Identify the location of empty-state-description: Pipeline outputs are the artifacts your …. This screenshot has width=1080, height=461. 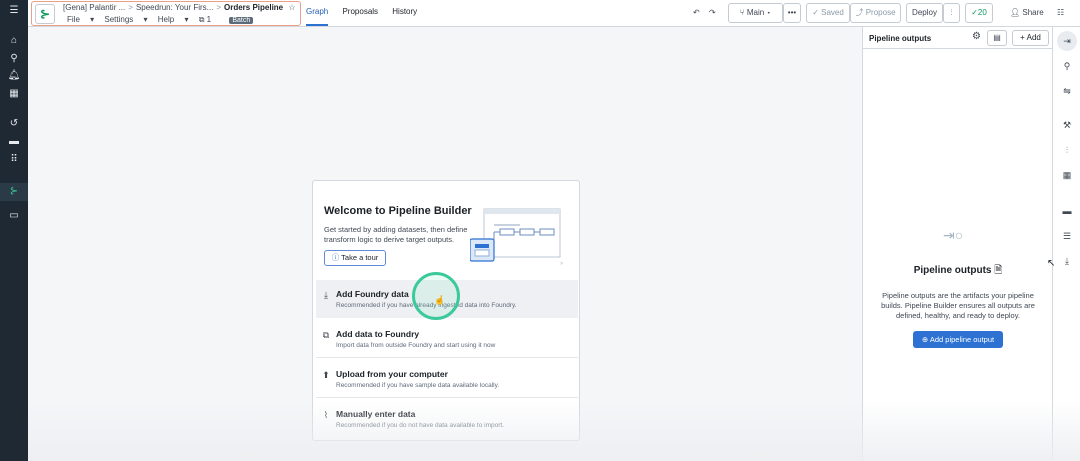
(958, 305).